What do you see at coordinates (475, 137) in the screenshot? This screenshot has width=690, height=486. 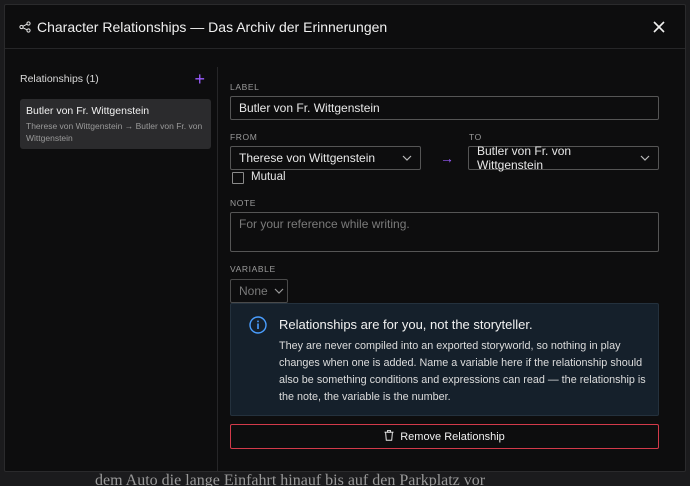 I see `to-field-heading: TO` at bounding box center [475, 137].